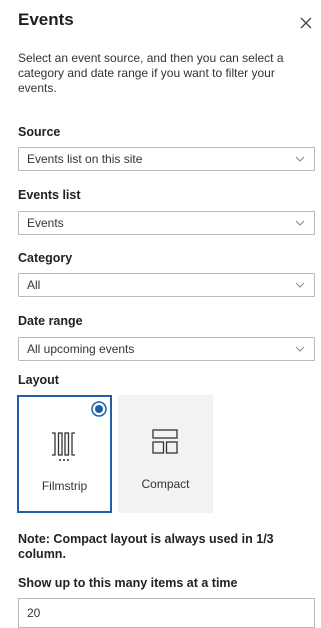  What do you see at coordinates (39, 132) in the screenshot?
I see `source-label: Source` at bounding box center [39, 132].